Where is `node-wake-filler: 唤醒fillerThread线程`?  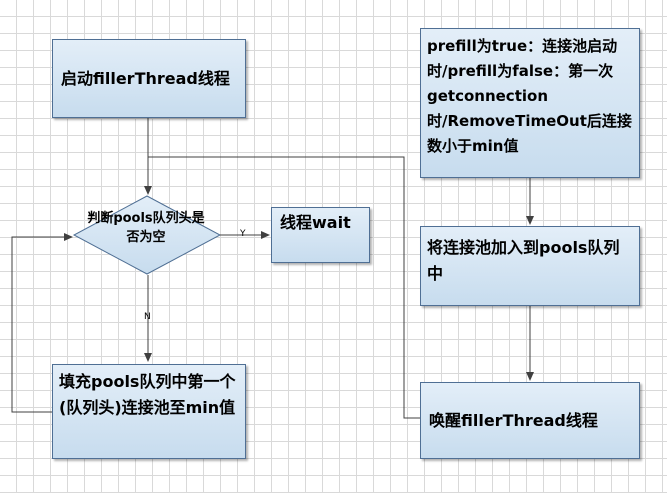 node-wake-filler: 唤醒fillerThread线程 is located at coordinates (530, 420).